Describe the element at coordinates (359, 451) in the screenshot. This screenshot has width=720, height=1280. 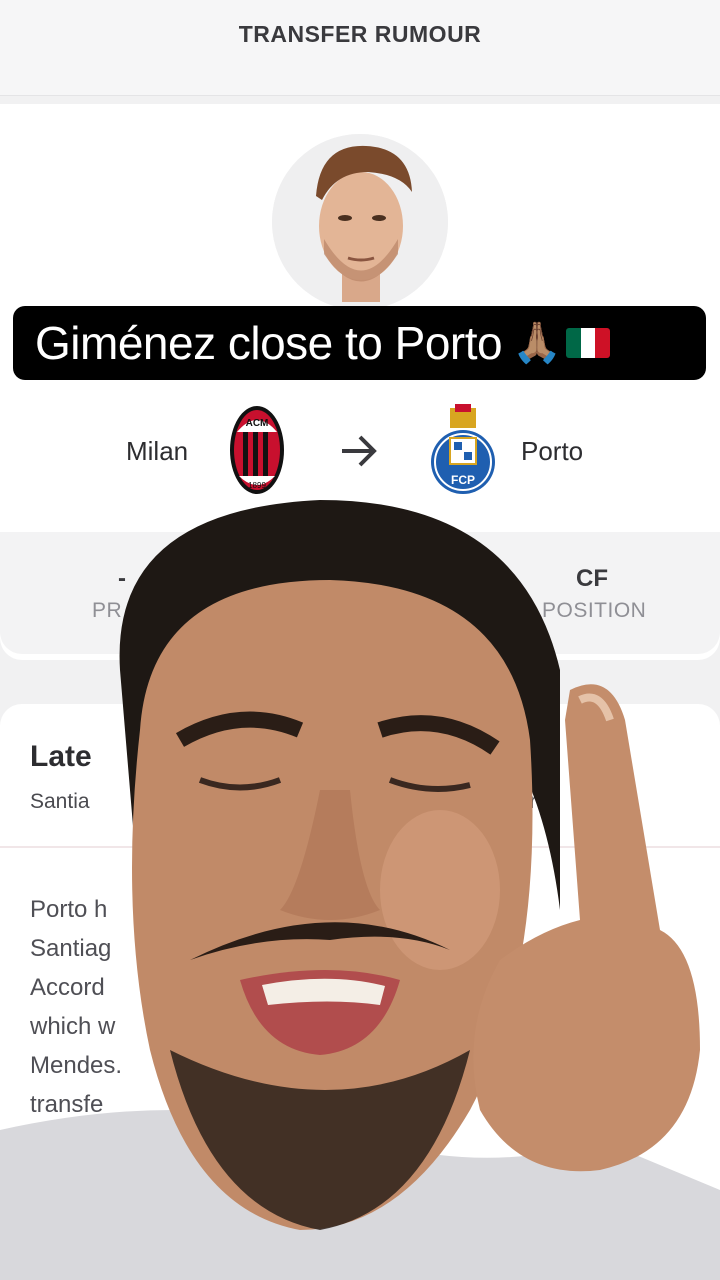
I see `arrow-right-icon` at that location.